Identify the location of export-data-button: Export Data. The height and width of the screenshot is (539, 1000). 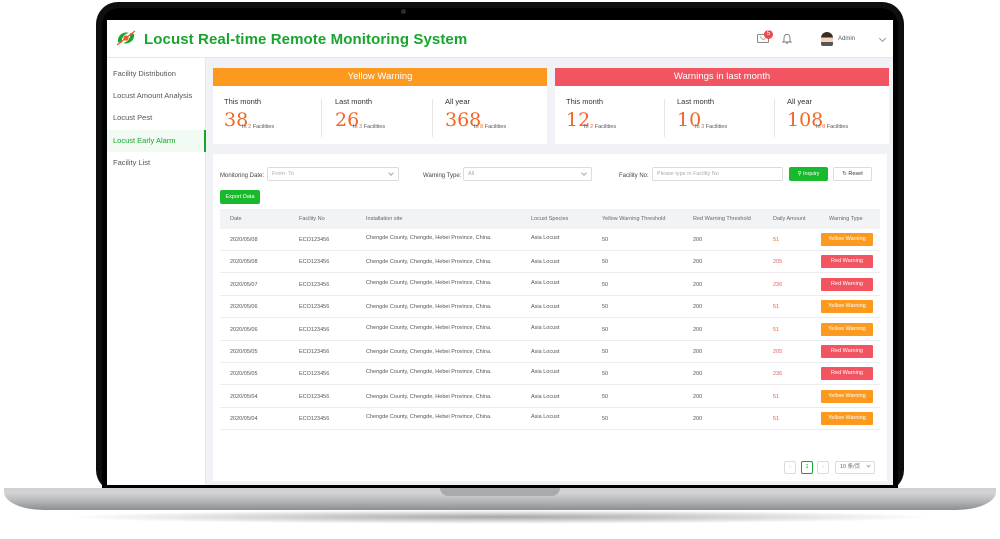
(240, 197).